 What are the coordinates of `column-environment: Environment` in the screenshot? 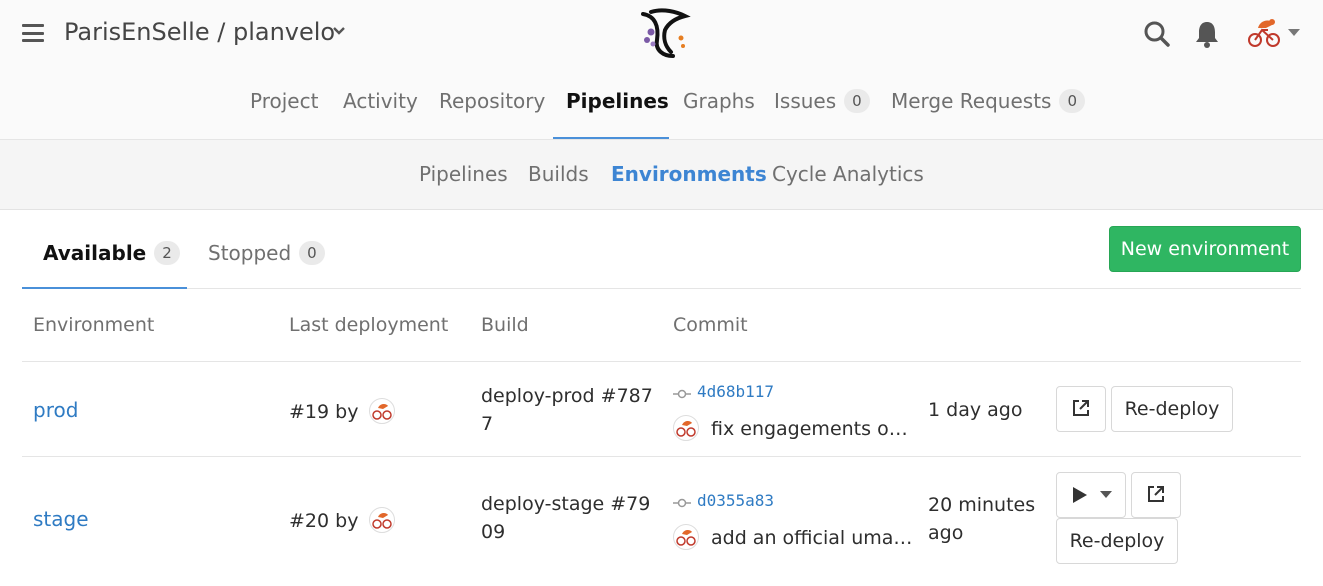 It's located at (94, 325).